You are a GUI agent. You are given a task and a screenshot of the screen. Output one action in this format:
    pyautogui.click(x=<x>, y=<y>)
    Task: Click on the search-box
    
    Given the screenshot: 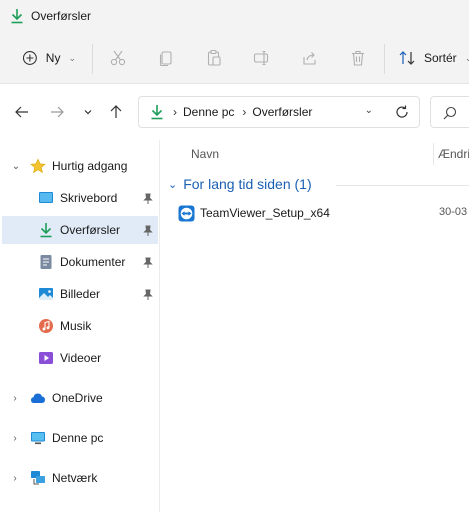 What is the action you would take?
    pyautogui.click(x=449, y=112)
    